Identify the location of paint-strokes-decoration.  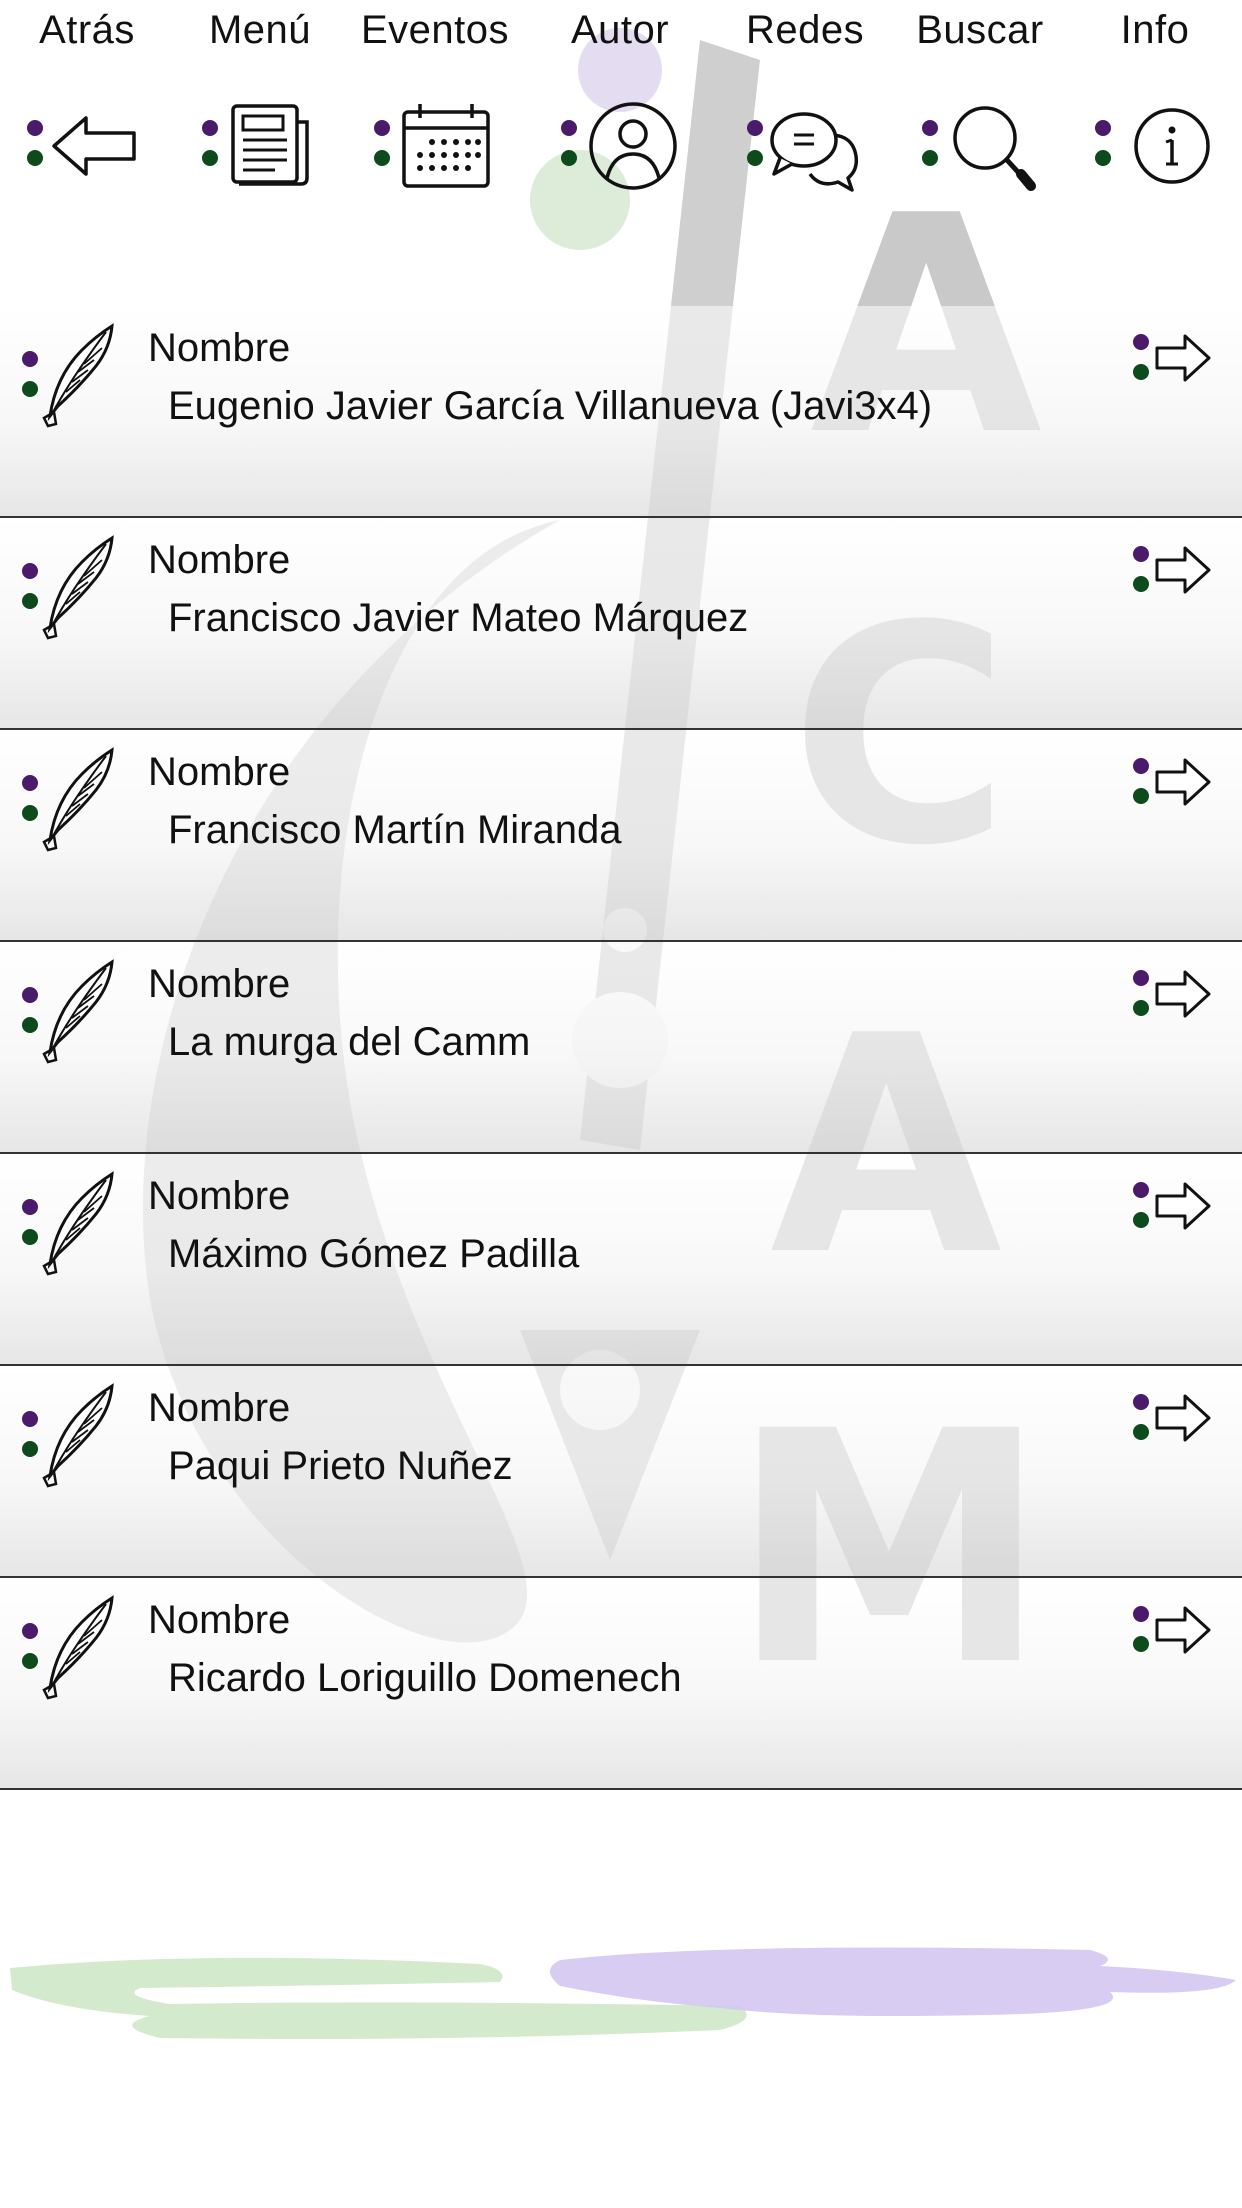
(623, 1993).